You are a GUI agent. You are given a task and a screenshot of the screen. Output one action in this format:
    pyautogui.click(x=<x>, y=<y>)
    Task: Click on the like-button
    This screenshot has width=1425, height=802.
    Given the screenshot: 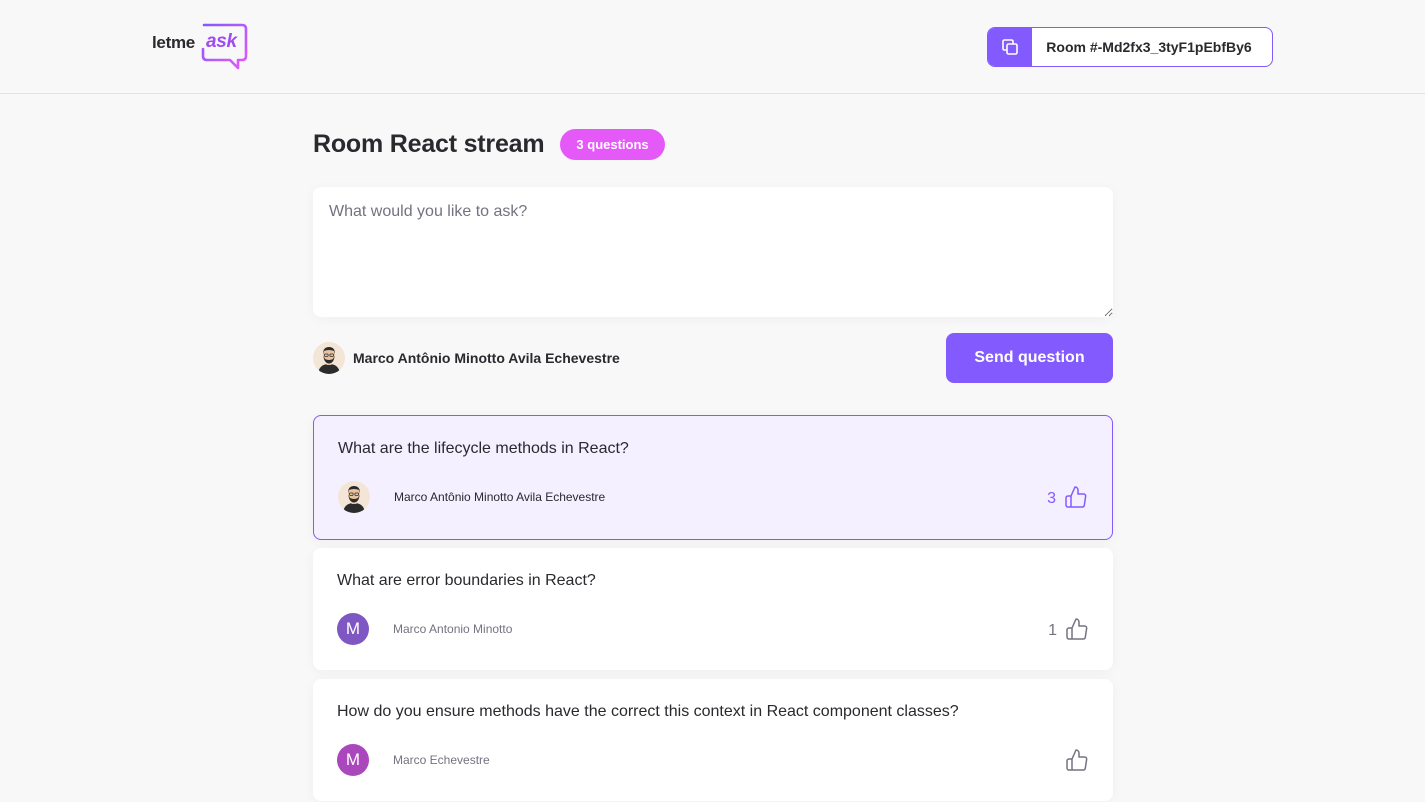 What is the action you would take?
    pyautogui.click(x=1073, y=760)
    